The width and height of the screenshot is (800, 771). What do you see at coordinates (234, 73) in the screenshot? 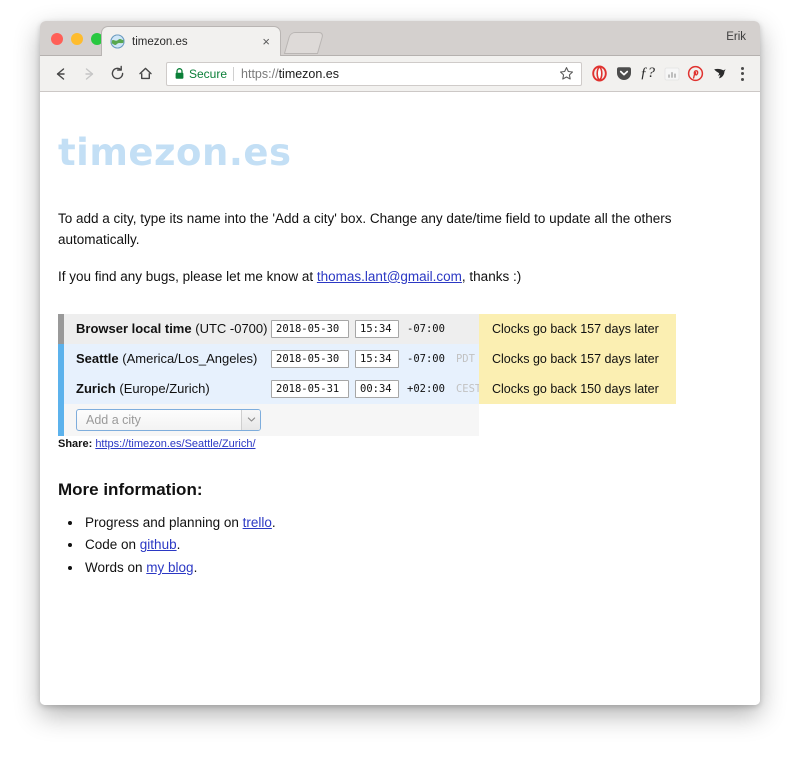
I see `omnibox-divider` at bounding box center [234, 73].